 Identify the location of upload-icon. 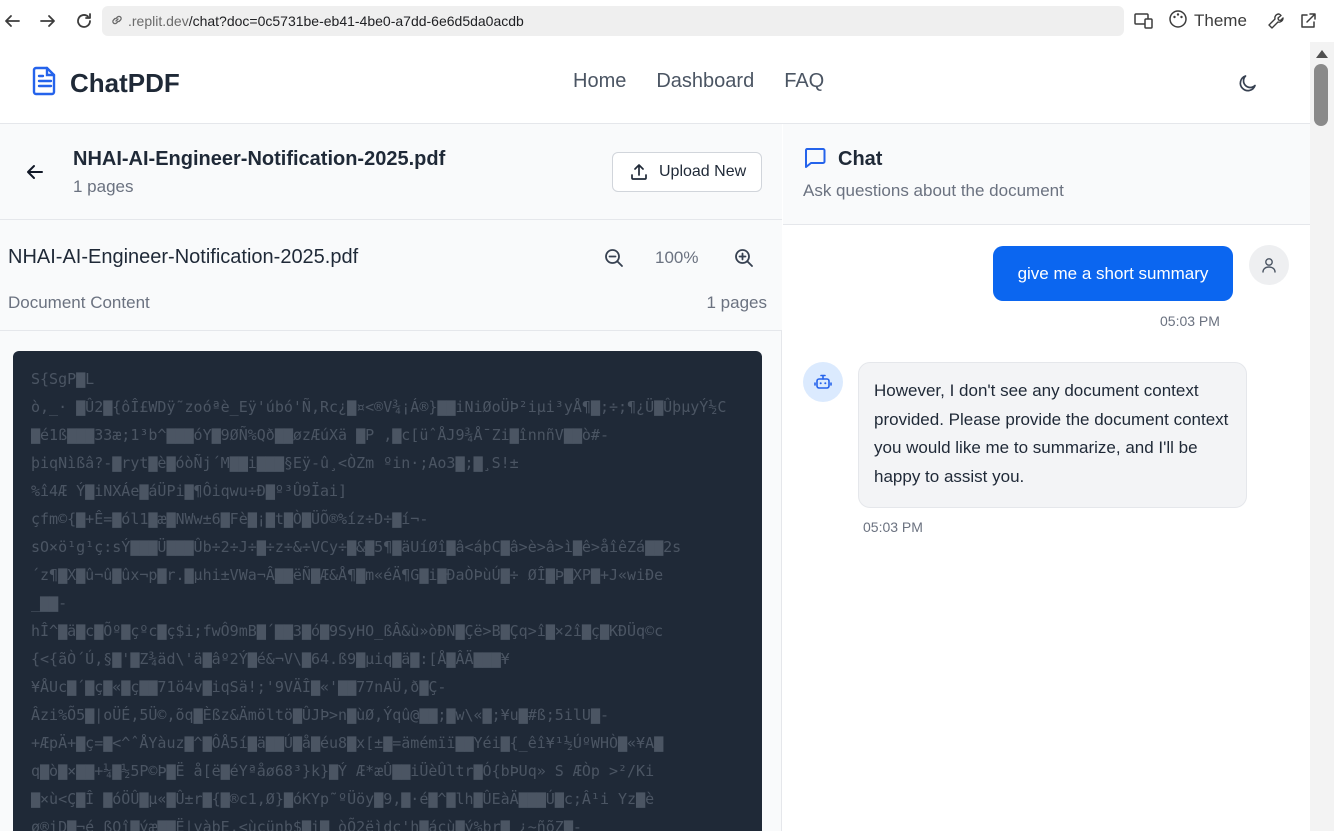
(639, 172).